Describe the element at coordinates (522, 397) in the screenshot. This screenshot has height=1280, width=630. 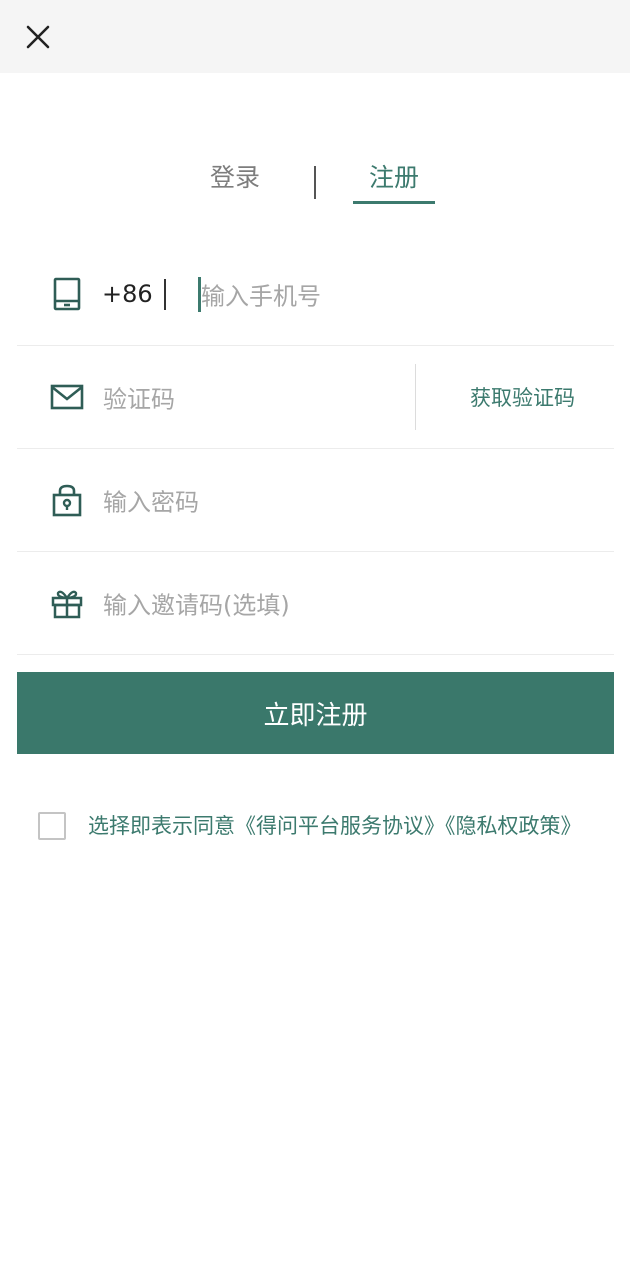
I see `get-code-button: 获取验证码` at that location.